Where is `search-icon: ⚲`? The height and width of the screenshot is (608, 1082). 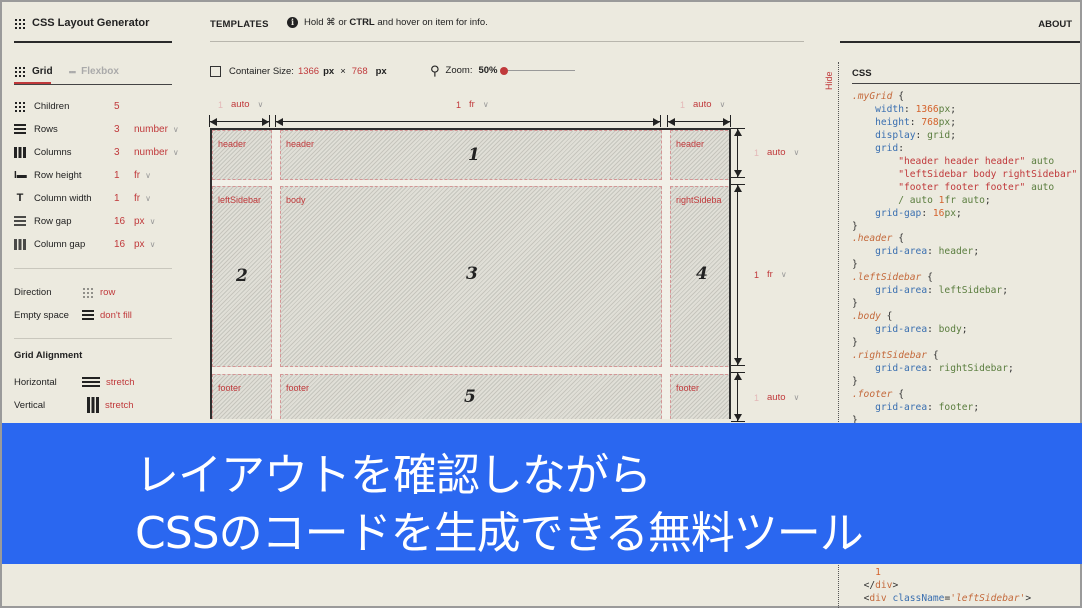
search-icon: ⚲ is located at coordinates (435, 70).